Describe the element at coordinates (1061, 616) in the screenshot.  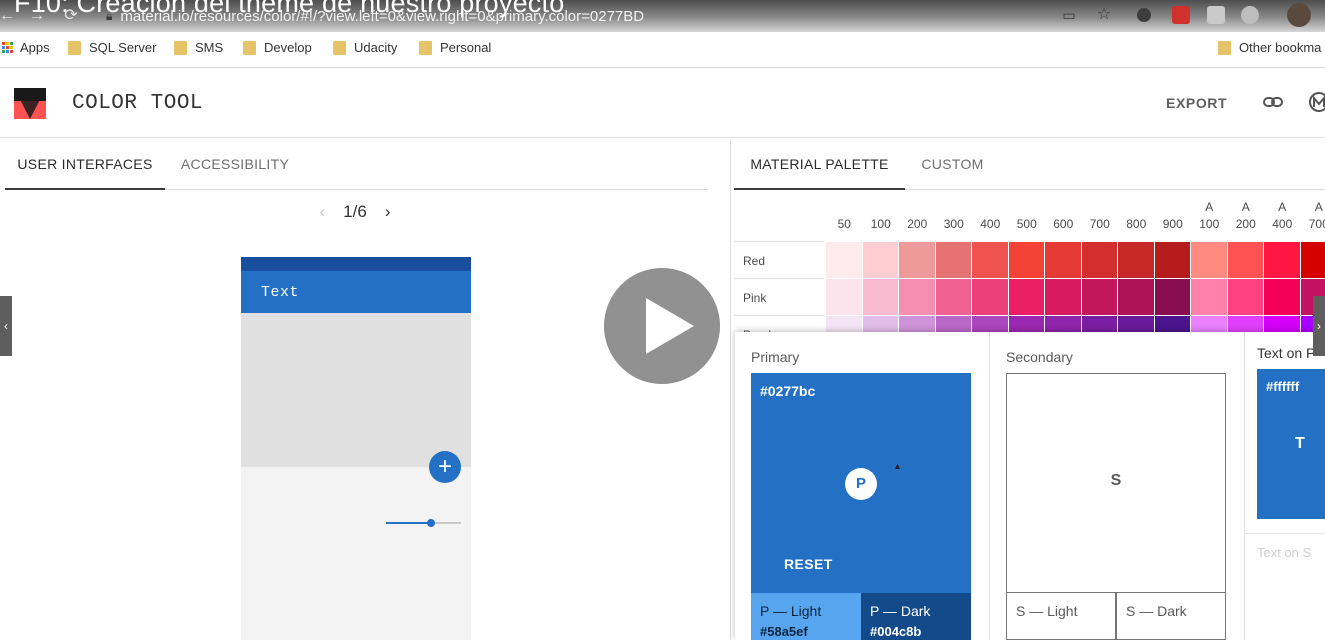
I see `secondary-light-swatch: S — Light` at that location.